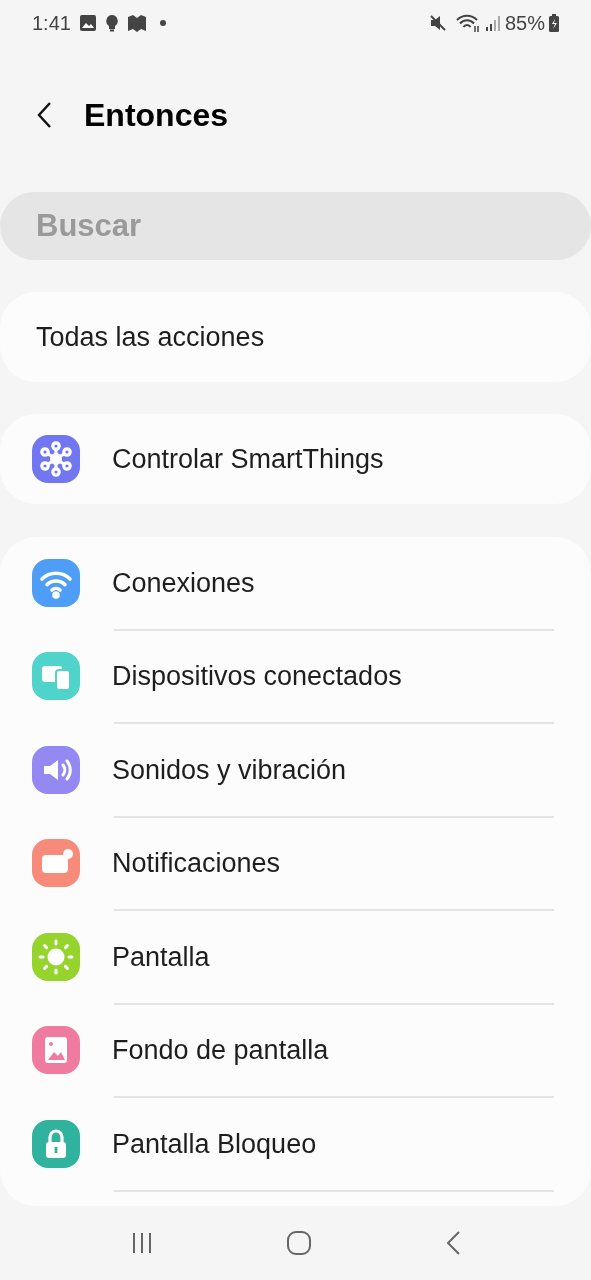 The height and width of the screenshot is (1280, 591). What do you see at coordinates (295, 337) in the screenshot?
I see `all-actions-item: Todas las acciones` at bounding box center [295, 337].